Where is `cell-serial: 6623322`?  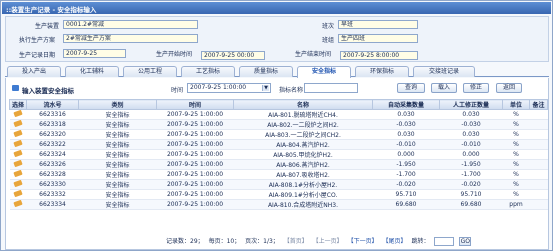
cell-serial: 6623322 is located at coordinates (52, 144).